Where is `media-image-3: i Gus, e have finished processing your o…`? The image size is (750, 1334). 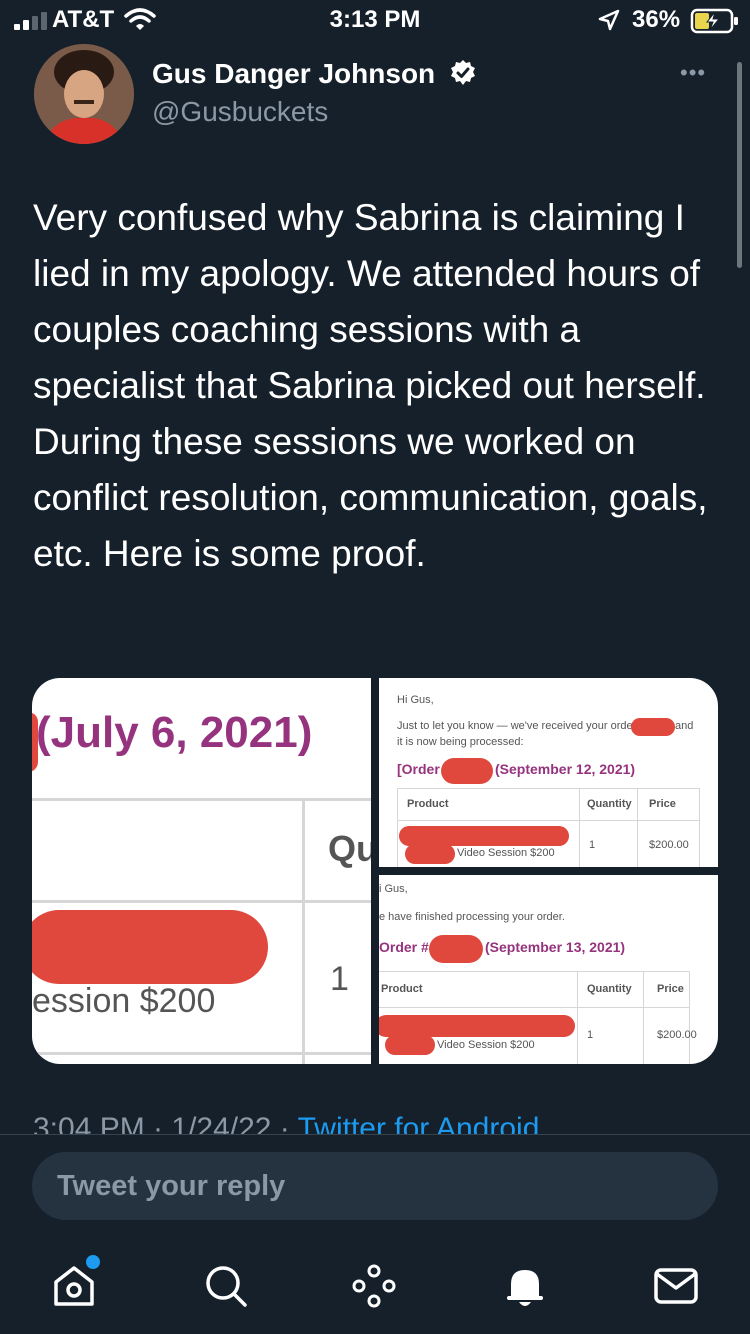
media-image-3: i Gus, e have finished processing your o… is located at coordinates (548, 969).